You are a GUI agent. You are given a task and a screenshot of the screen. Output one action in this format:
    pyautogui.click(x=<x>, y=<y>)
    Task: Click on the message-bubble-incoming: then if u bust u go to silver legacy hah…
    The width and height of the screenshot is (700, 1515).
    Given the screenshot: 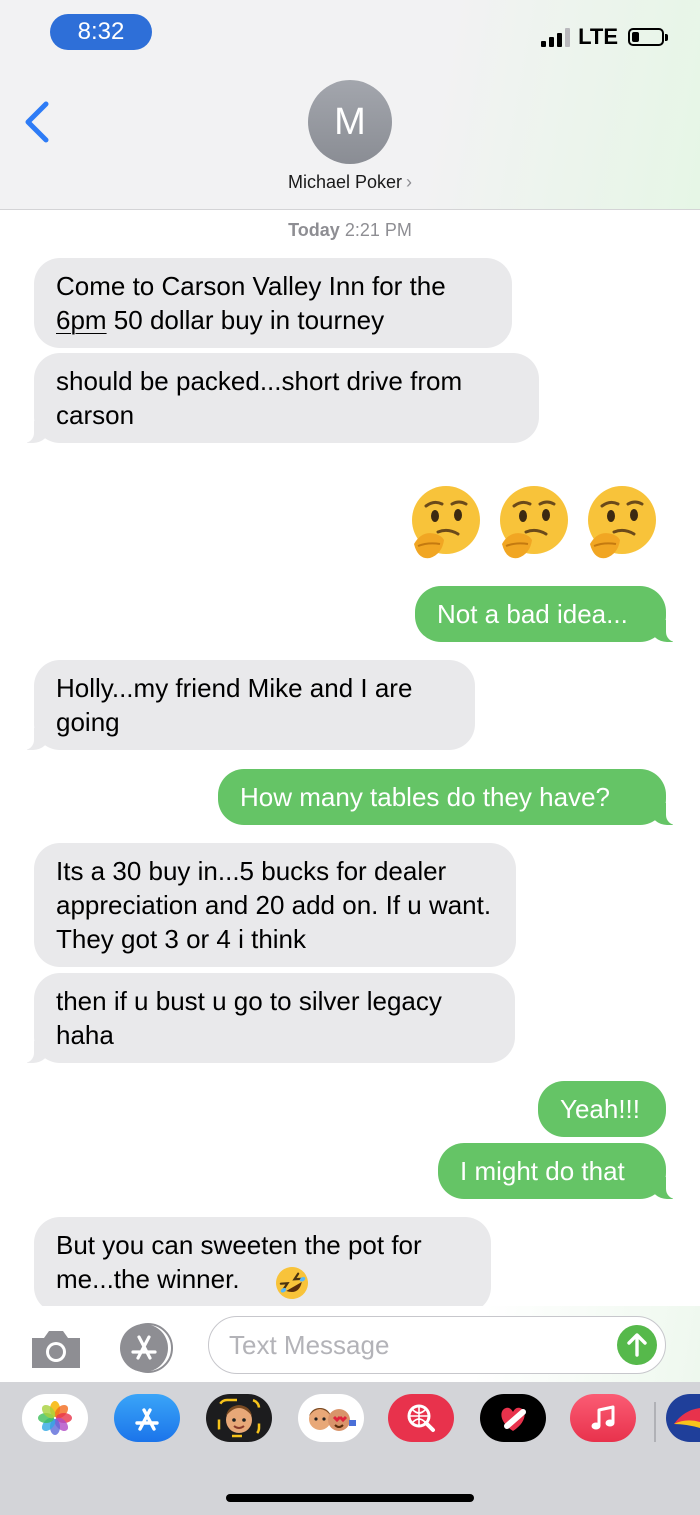 What is the action you would take?
    pyautogui.click(x=269, y=1018)
    